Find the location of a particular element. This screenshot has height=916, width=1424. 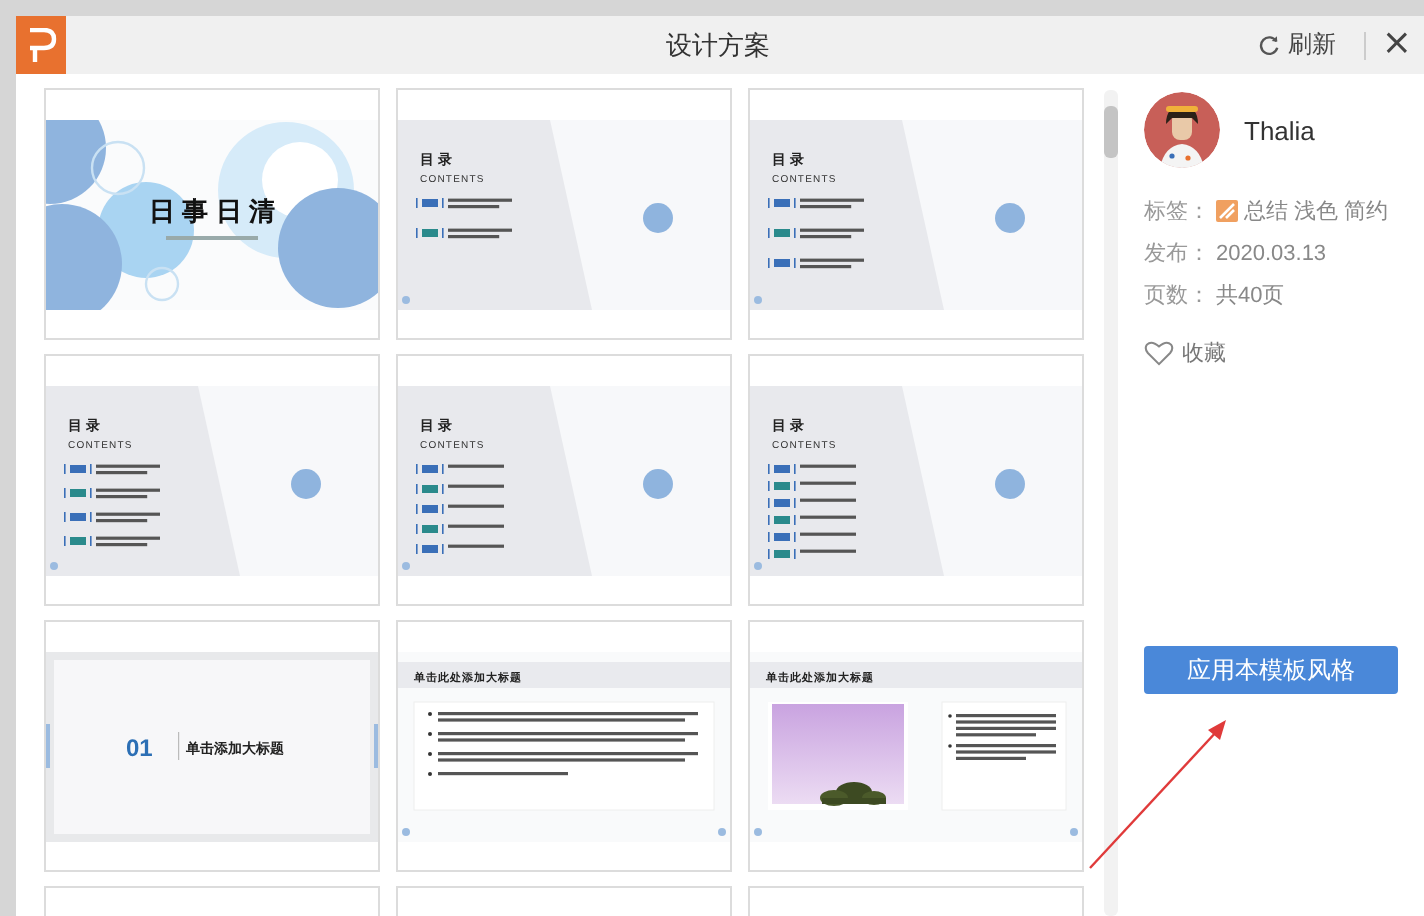

tag-icon is located at coordinates (1227, 211).